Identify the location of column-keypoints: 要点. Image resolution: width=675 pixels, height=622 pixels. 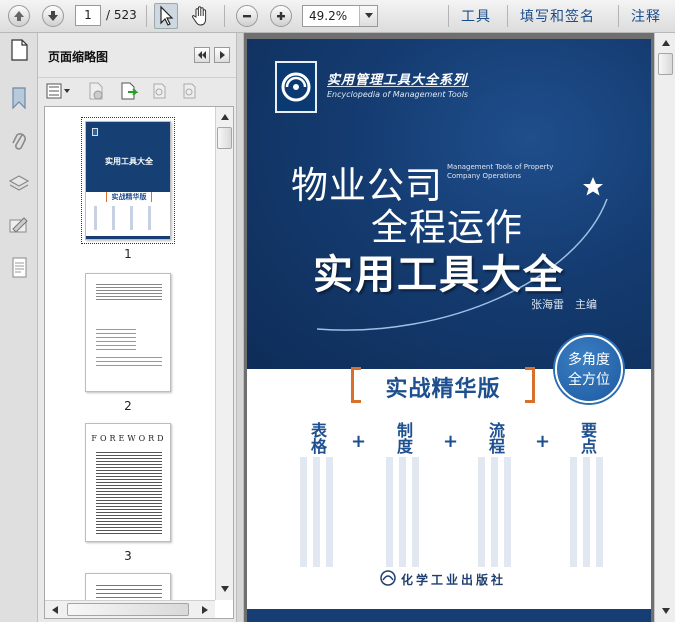
(587, 438).